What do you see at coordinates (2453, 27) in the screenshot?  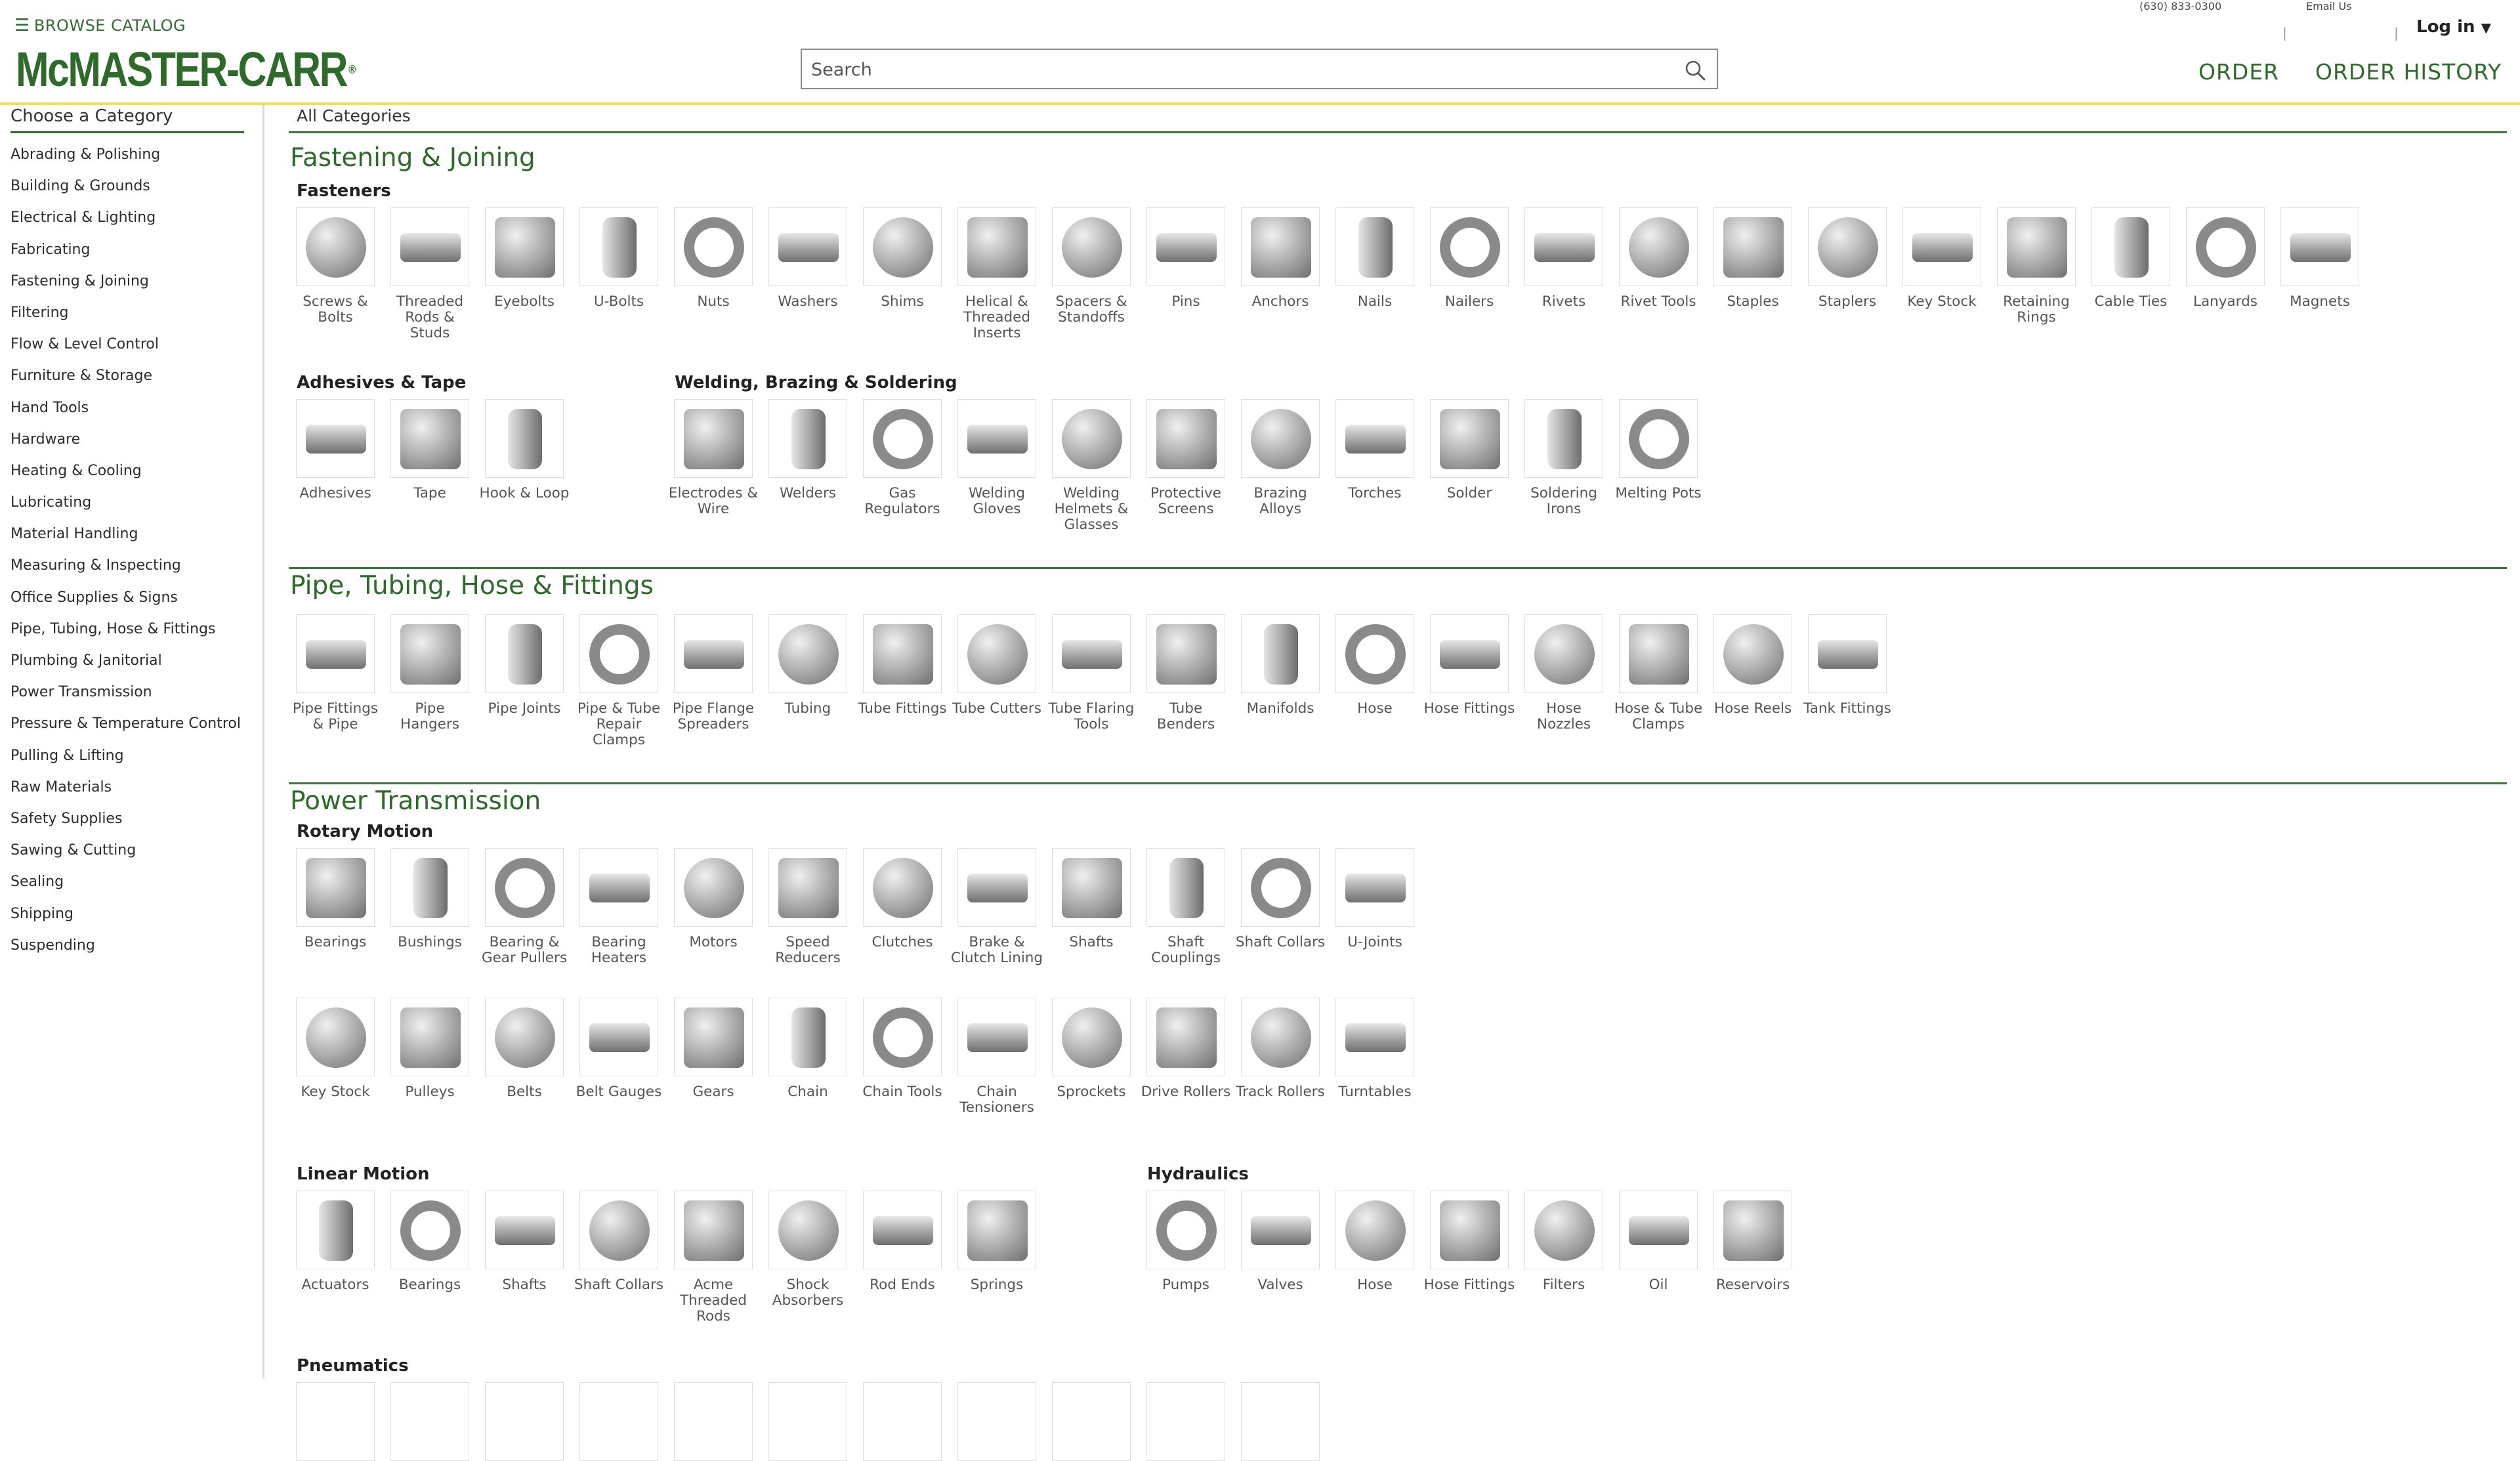 I see `login-button: Log in ▼` at bounding box center [2453, 27].